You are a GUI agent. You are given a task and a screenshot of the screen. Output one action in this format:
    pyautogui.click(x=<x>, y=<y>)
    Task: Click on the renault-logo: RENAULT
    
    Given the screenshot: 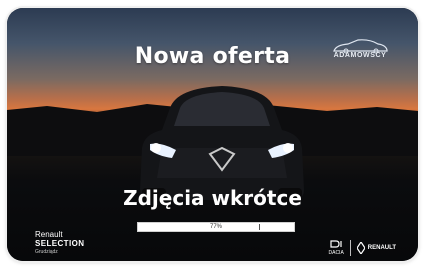 What is the action you would take?
    pyautogui.click(x=376, y=248)
    